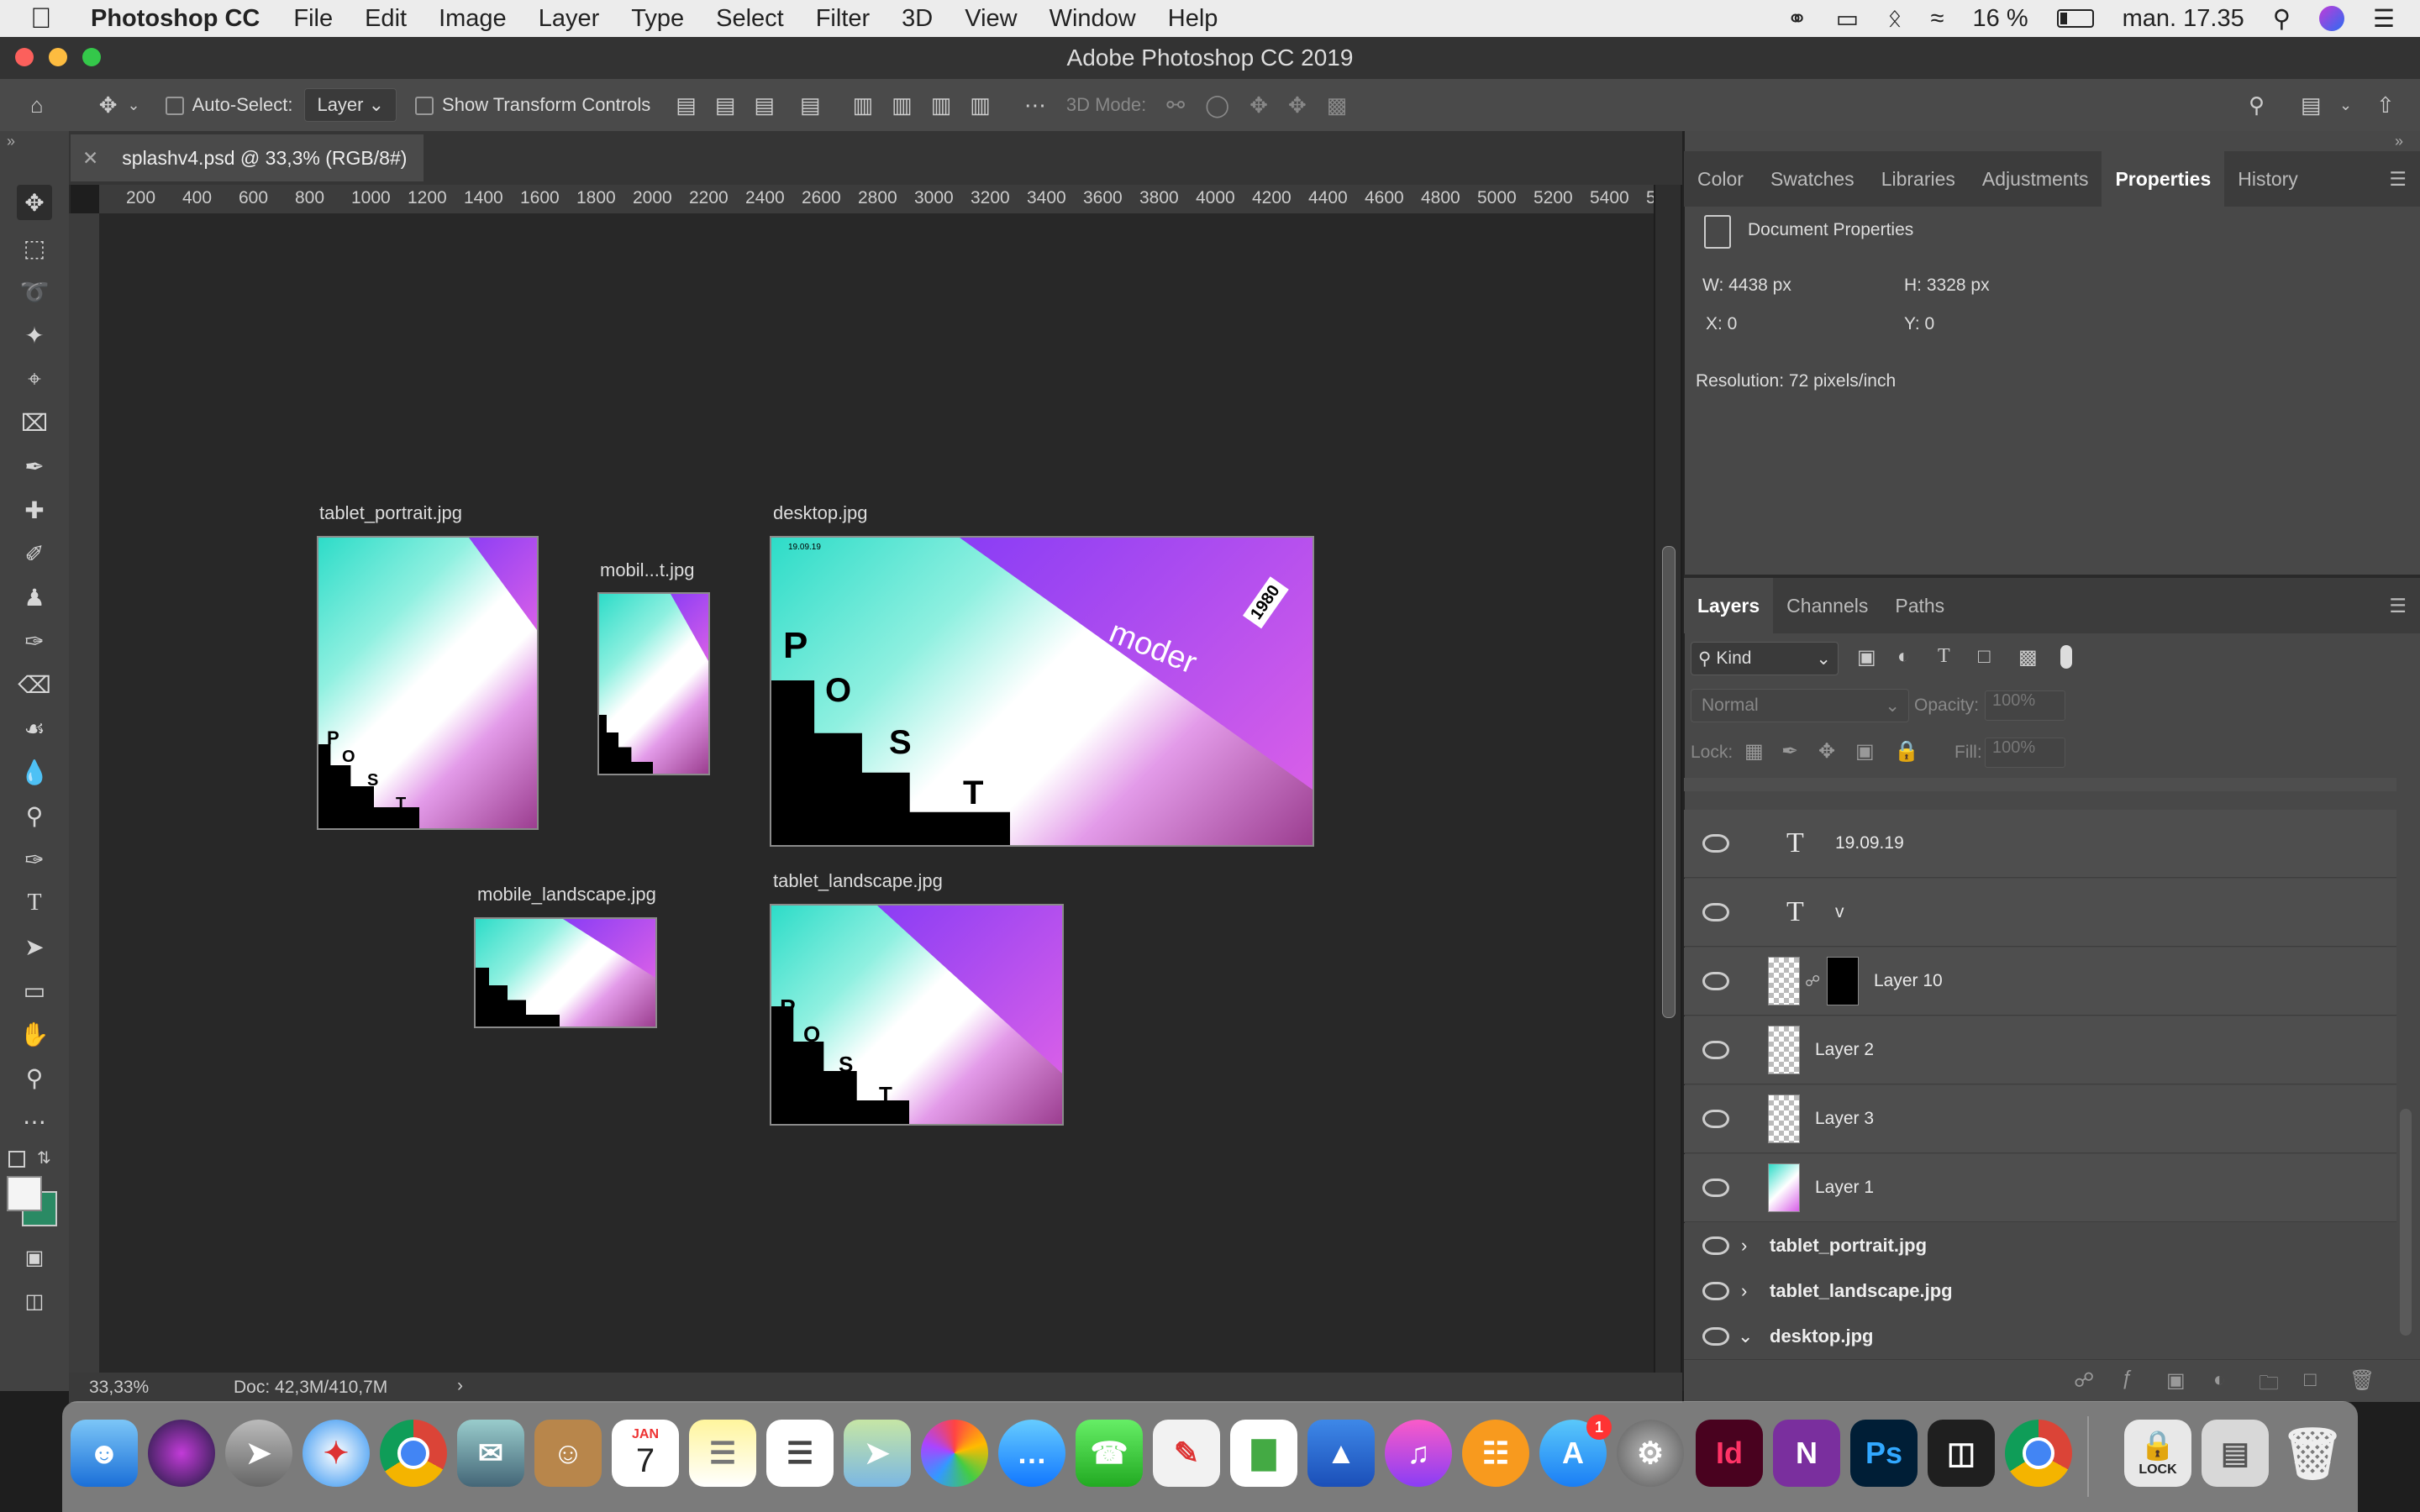 The image size is (2420, 1512). What do you see at coordinates (34, 1121) in the screenshot?
I see `more-tools-icon: ⋯` at bounding box center [34, 1121].